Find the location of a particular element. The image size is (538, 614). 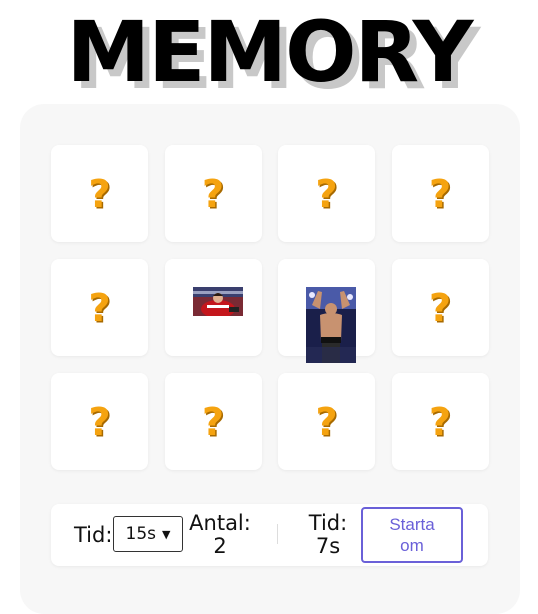

memory-card-5: ? is located at coordinates (99, 307).